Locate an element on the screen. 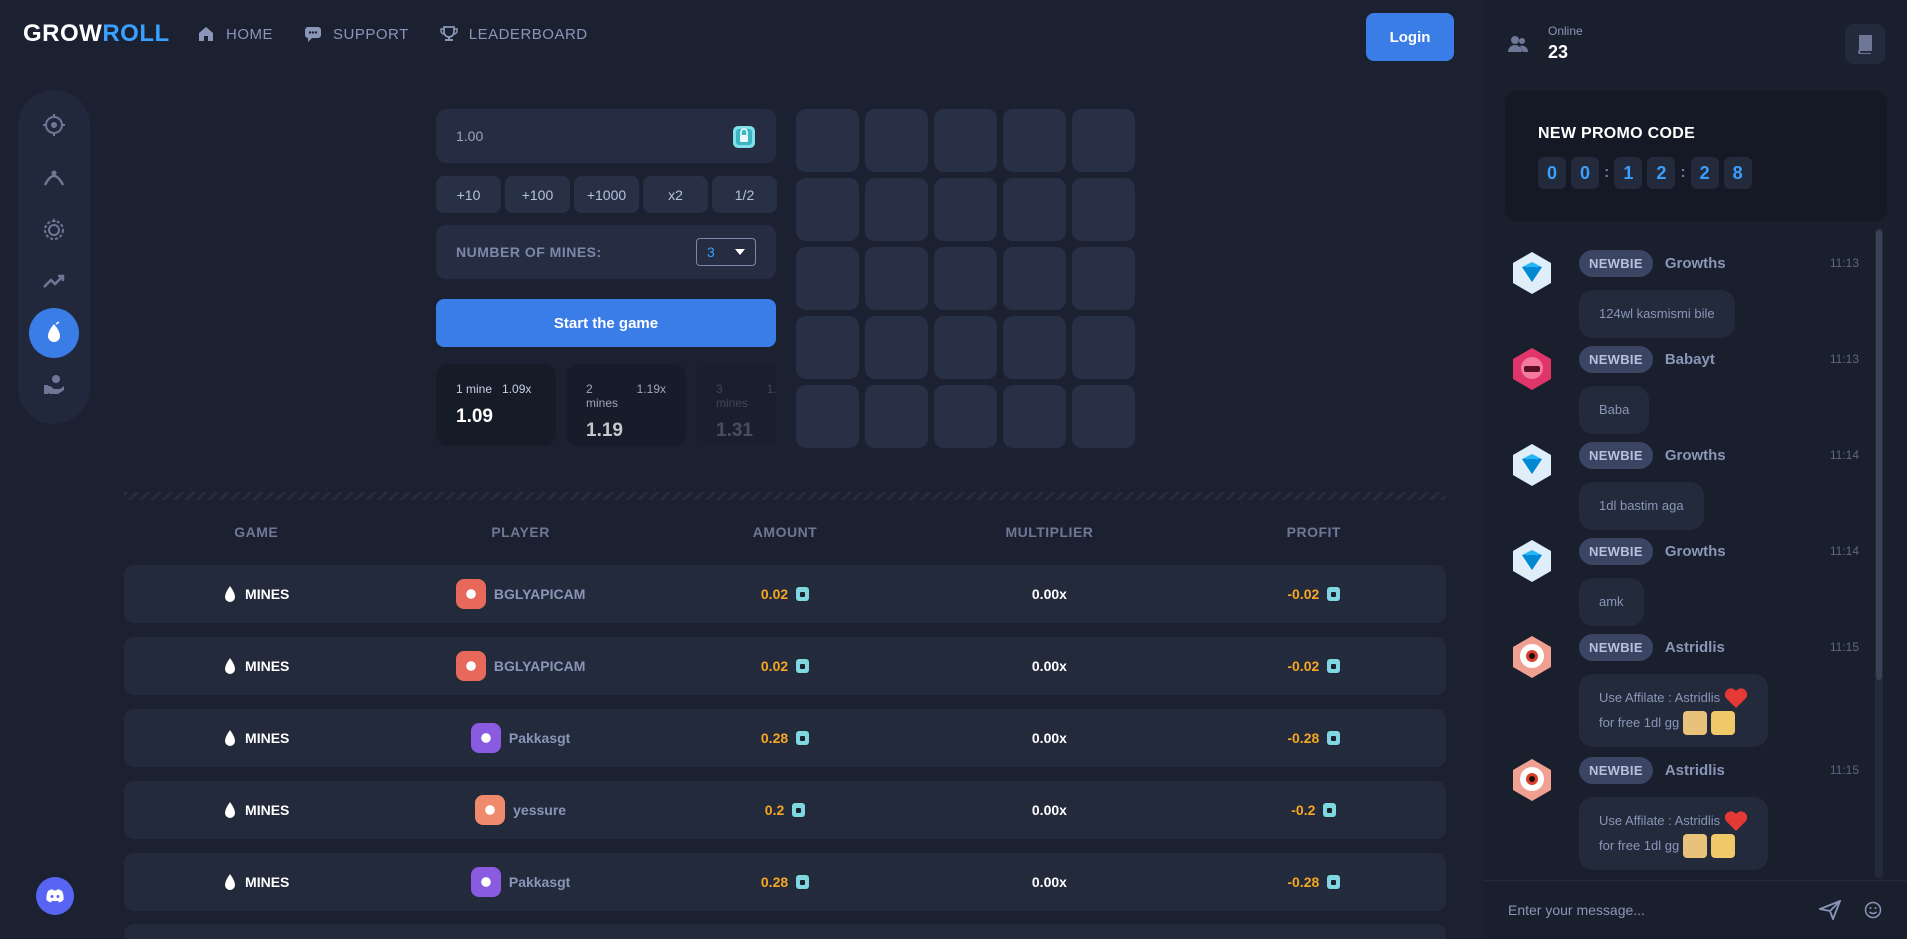 The image size is (1907, 939). emoji-icon is located at coordinates (1873, 910).